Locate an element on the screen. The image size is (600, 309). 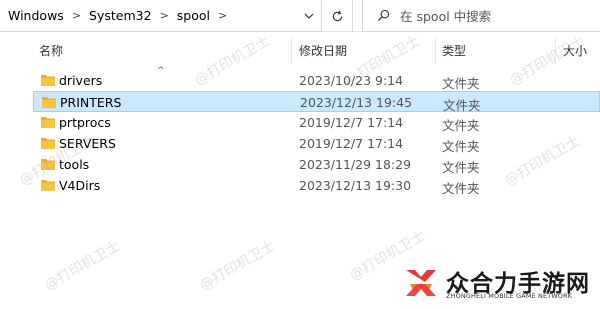
file-name: prtprocs is located at coordinates (85, 122).